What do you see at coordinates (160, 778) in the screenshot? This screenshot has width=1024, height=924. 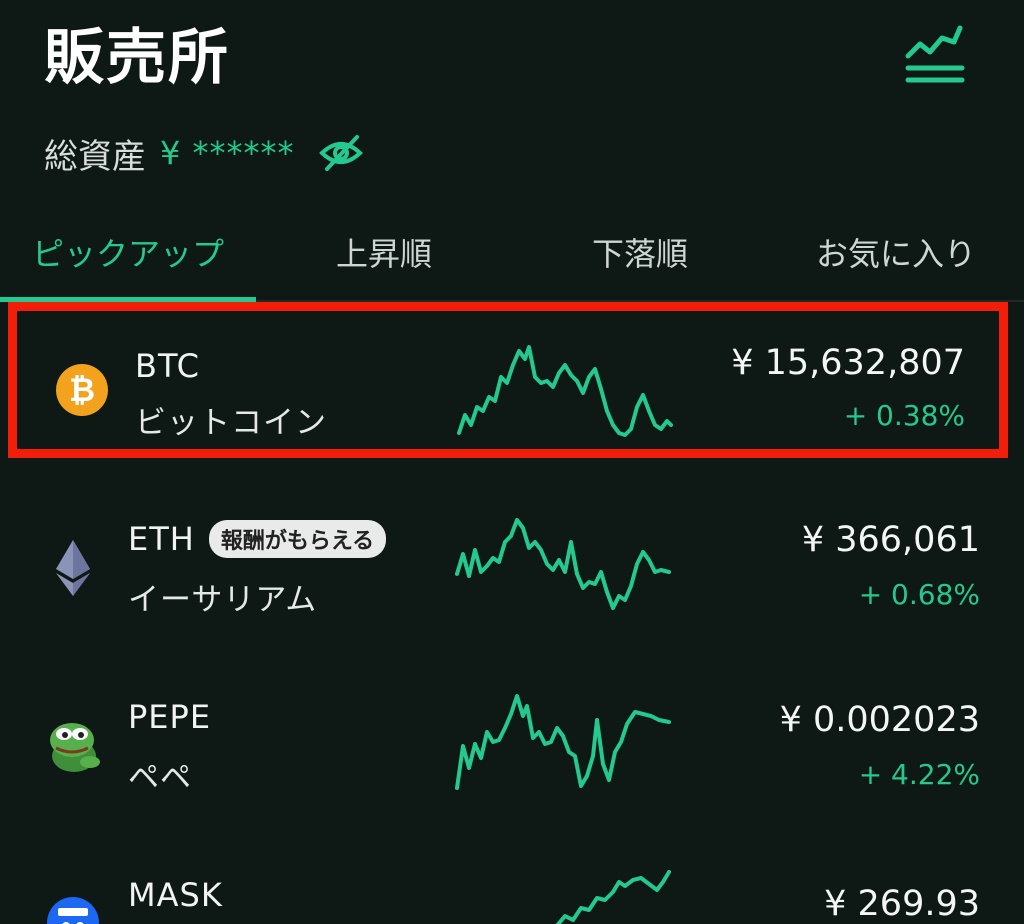 I see `coin-name: ペペ` at bounding box center [160, 778].